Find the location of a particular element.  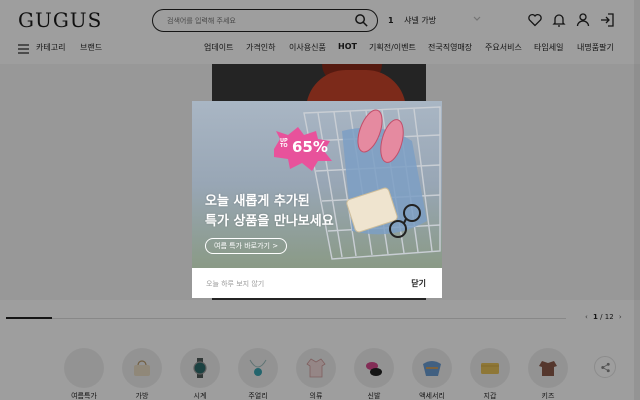

close-button: 닫기 is located at coordinates (418, 283).